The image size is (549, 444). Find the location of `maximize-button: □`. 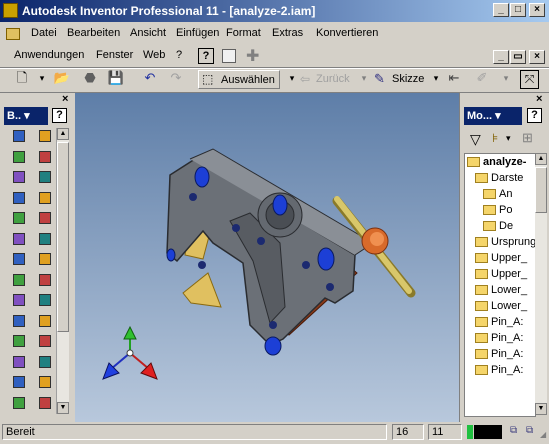

maximize-button: □ is located at coordinates (518, 10).